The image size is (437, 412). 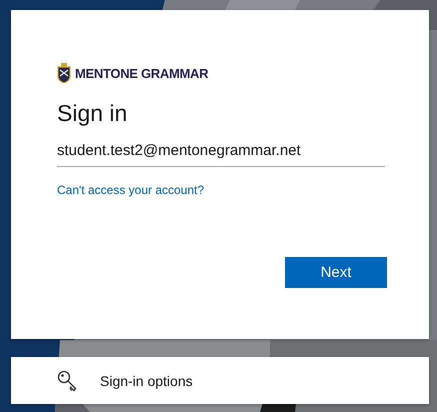 I want to click on email-field: student.test2@mentonegrammar.net, so click(x=221, y=151).